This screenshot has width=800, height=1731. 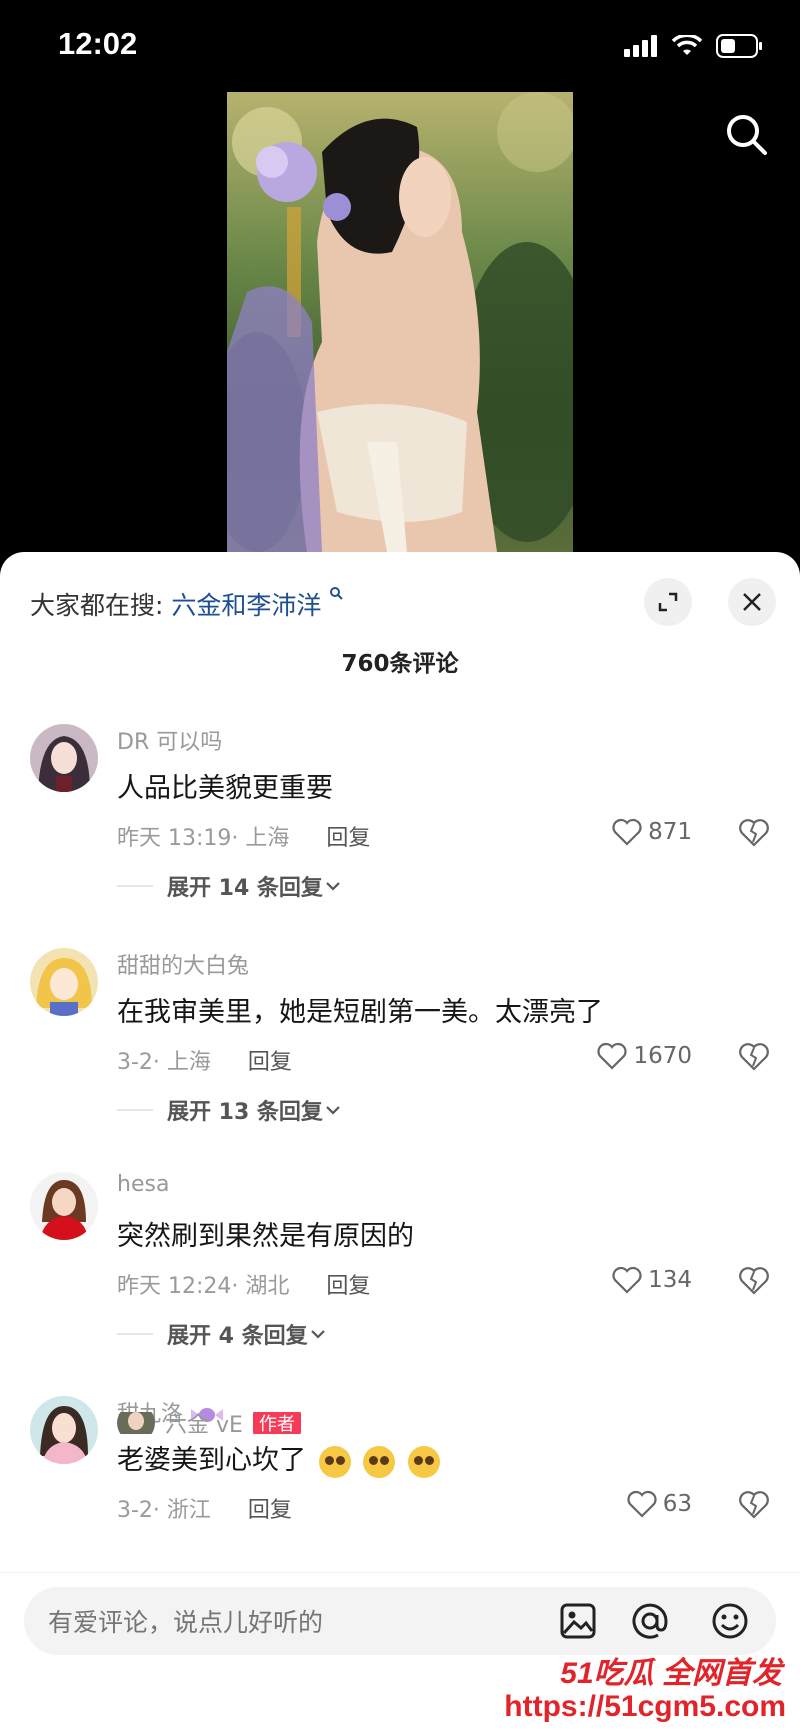 I want to click on video-player, so click(x=400, y=322).